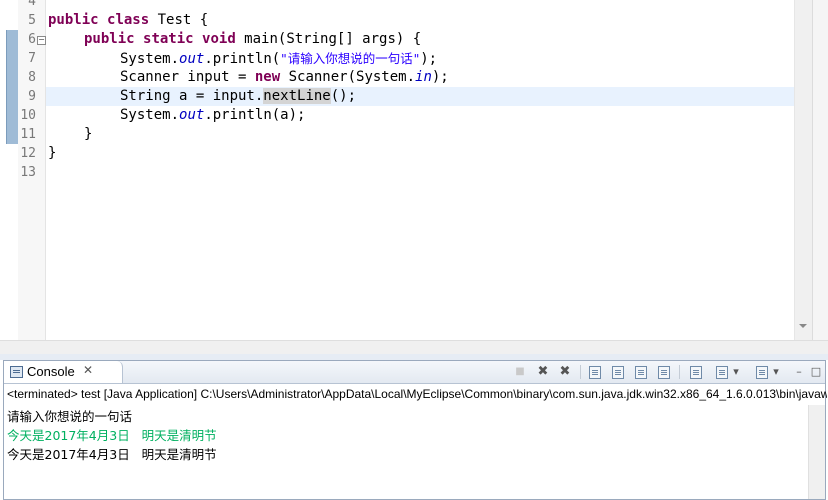 Image resolution: width=828 pixels, height=500 pixels. What do you see at coordinates (242, 59) in the screenshot?
I see `code-text: .println(` at bounding box center [242, 59].